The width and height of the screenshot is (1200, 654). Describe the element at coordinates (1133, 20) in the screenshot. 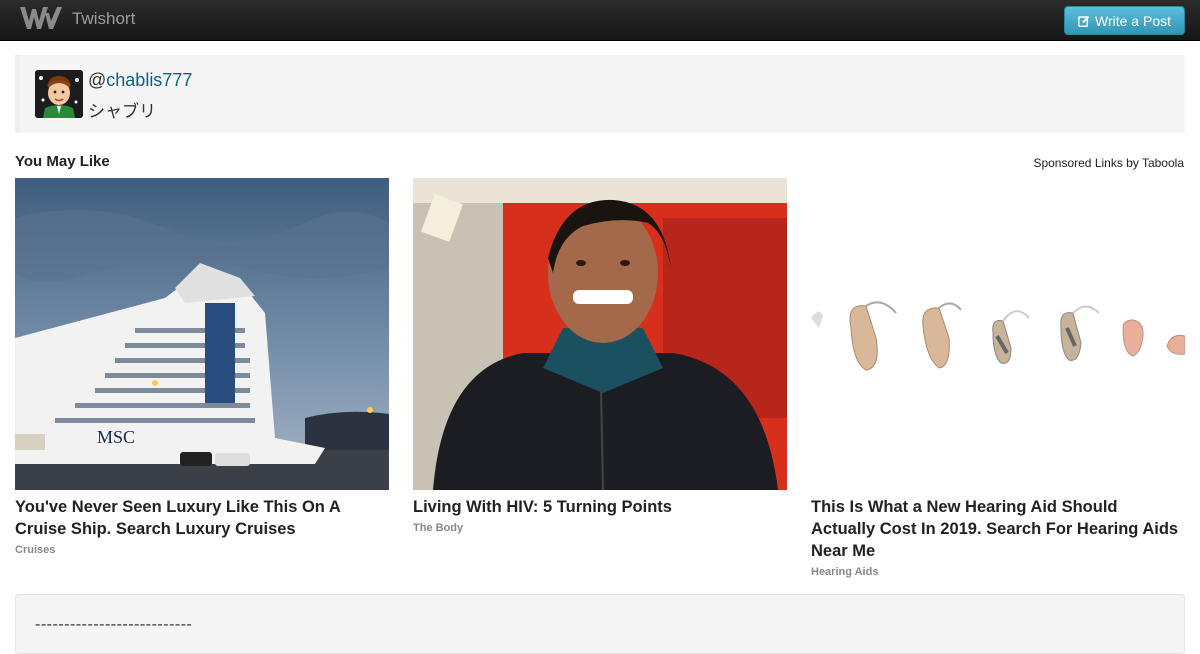

I see `write-post-label: Write a Post` at that location.